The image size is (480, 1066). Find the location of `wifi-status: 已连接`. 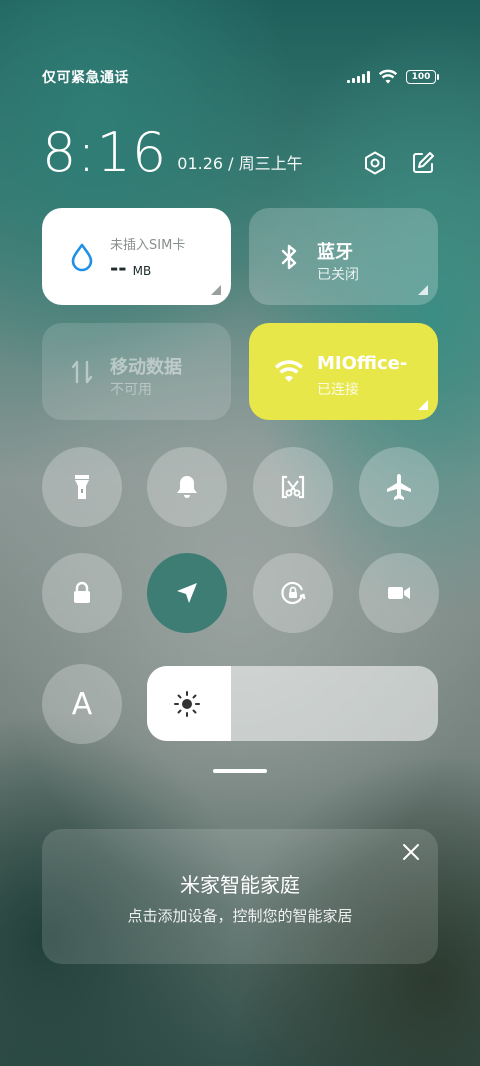

wifi-status: 已连接 is located at coordinates (338, 390).